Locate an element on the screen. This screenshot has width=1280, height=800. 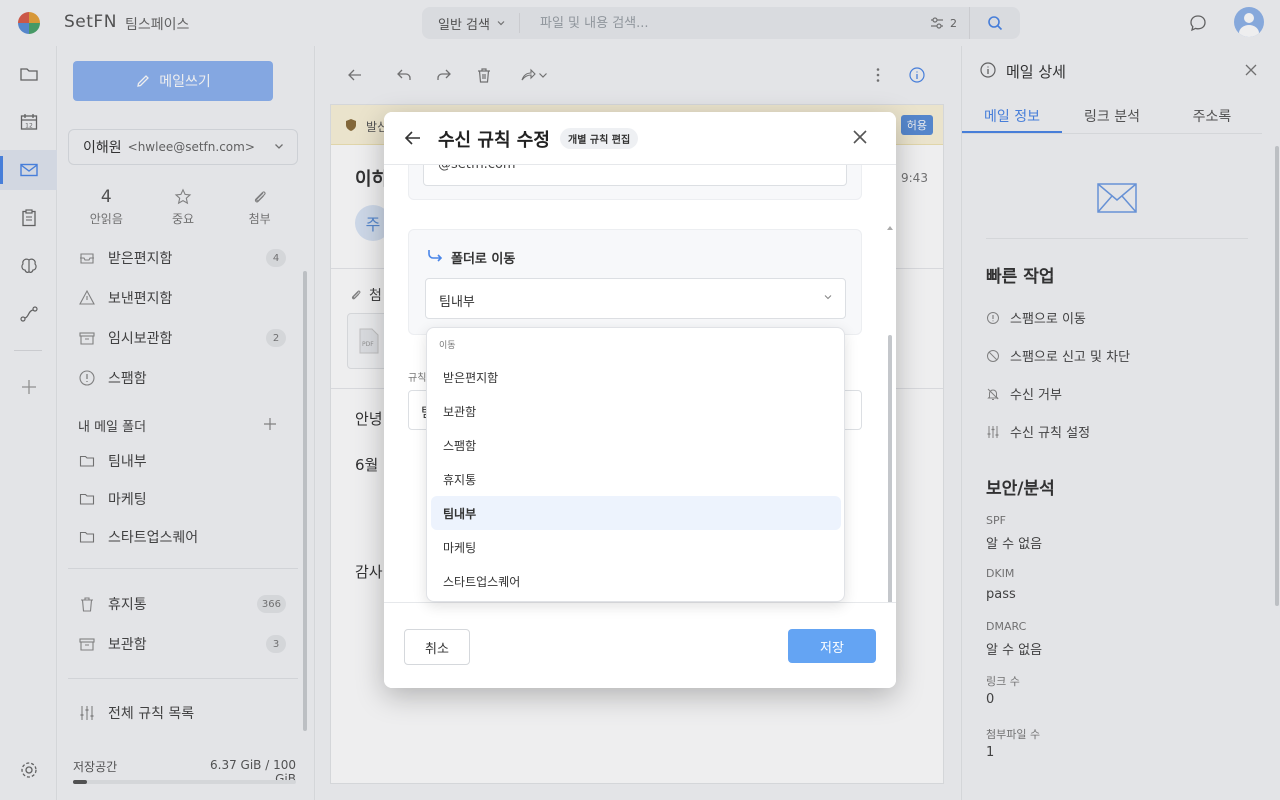
cancel-button: 취소 is located at coordinates (437, 647).